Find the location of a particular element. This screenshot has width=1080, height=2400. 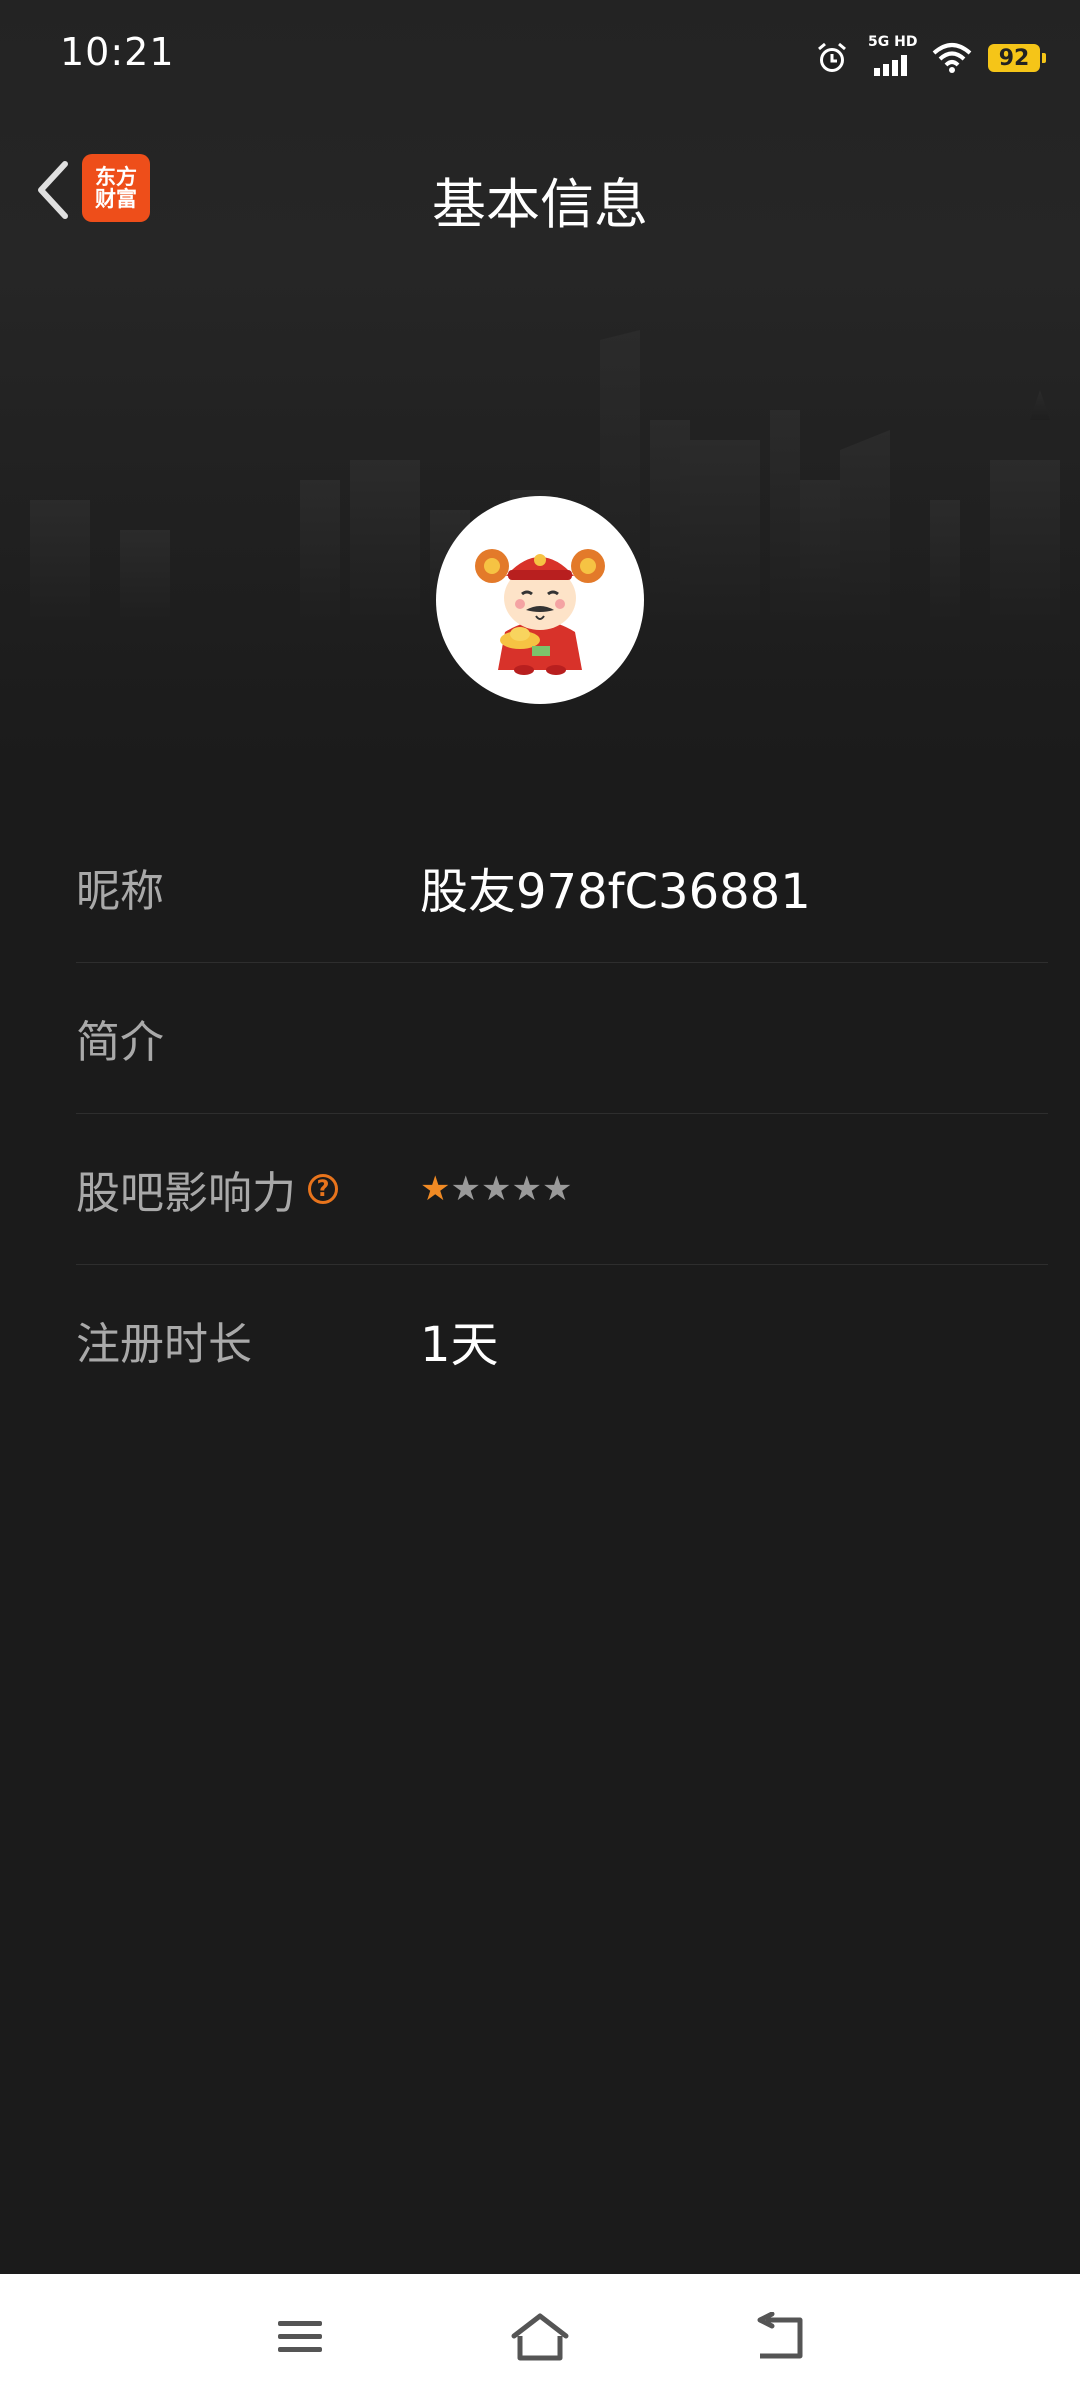

nickname-value: 股友978fC36881 is located at coordinates (615, 892).